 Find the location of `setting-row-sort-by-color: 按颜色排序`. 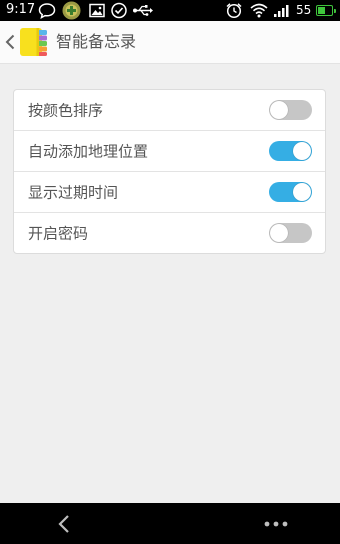

setting-row-sort-by-color: 按颜色排序 is located at coordinates (169, 110).